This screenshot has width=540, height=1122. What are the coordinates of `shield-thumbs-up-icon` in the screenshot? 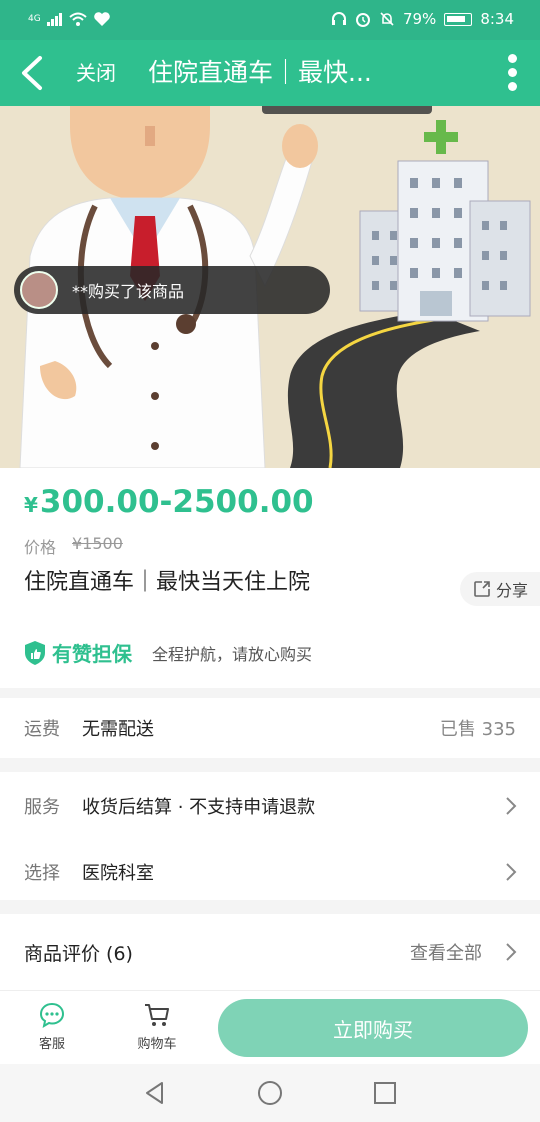 It's located at (35, 652).